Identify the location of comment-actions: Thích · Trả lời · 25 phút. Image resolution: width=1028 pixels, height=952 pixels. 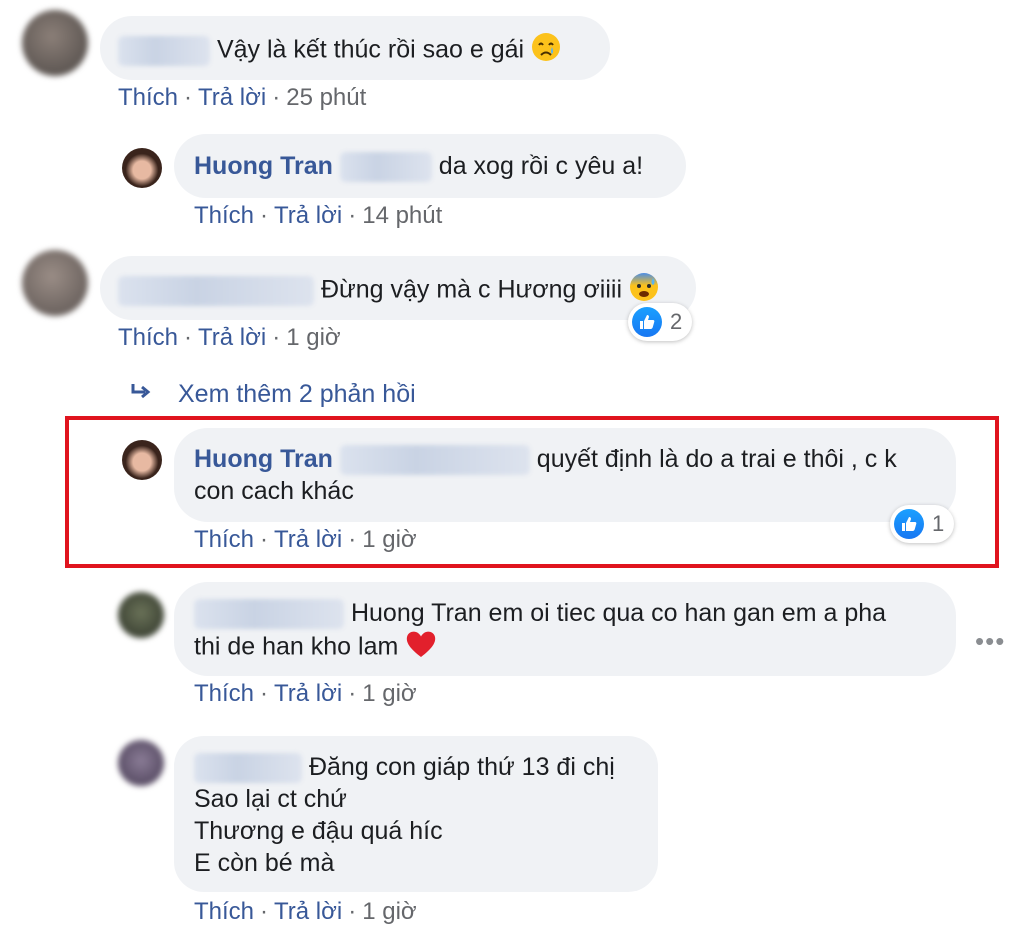
(242, 97).